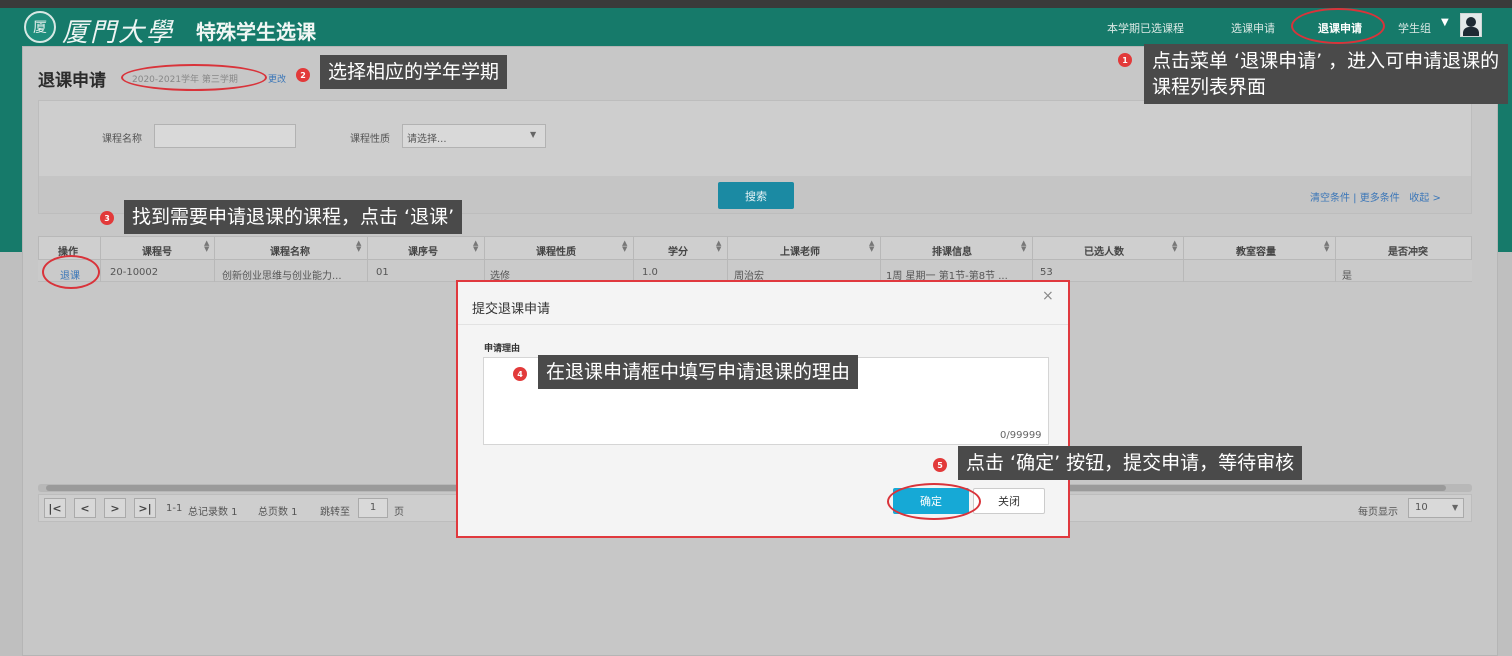 The height and width of the screenshot is (656, 1512). I want to click on step-badge: 4, so click(520, 374).